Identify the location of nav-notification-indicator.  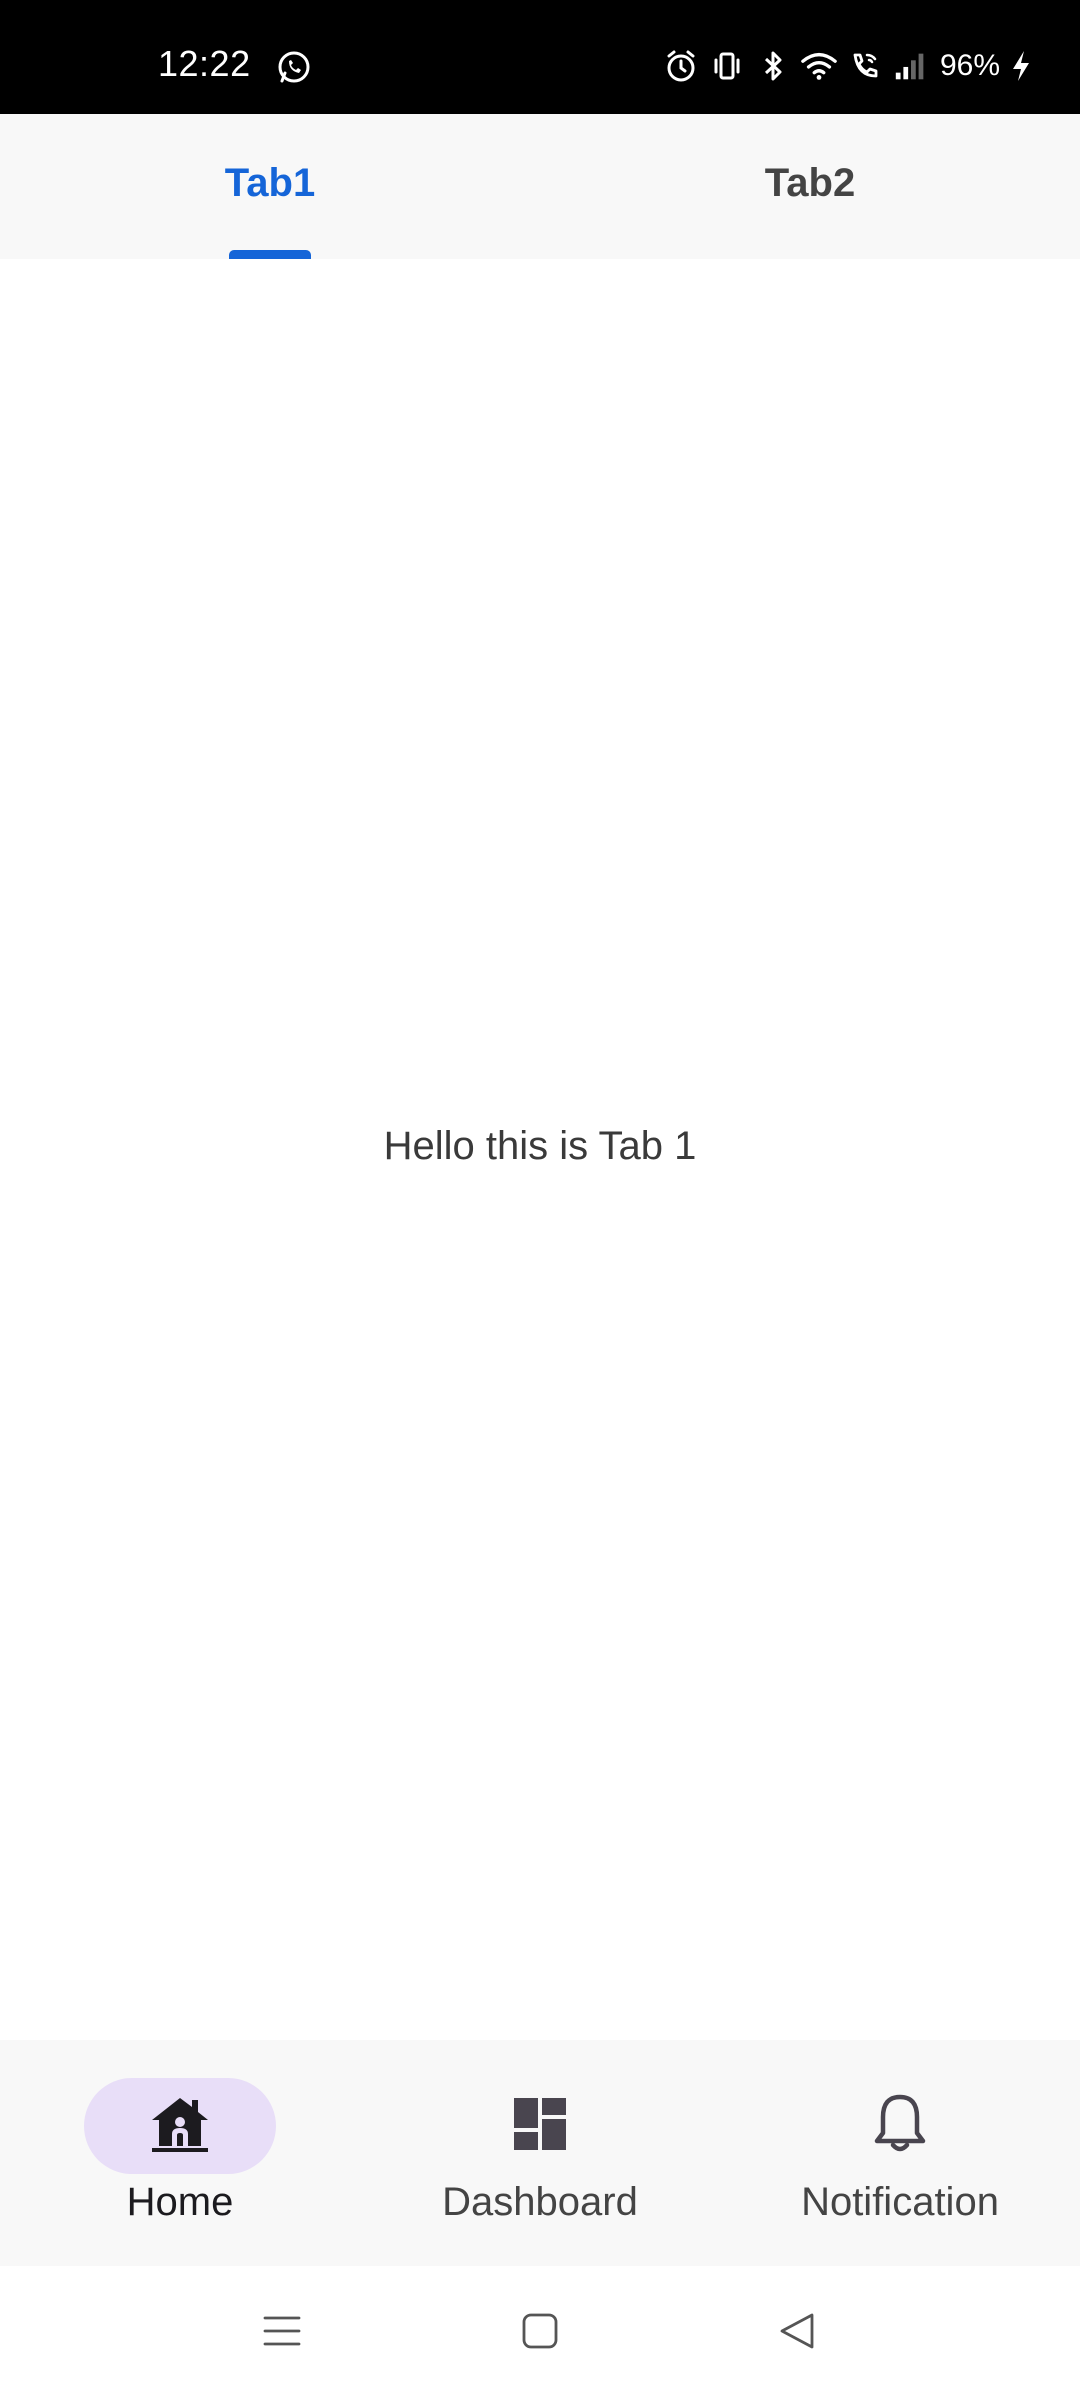
(900, 2126).